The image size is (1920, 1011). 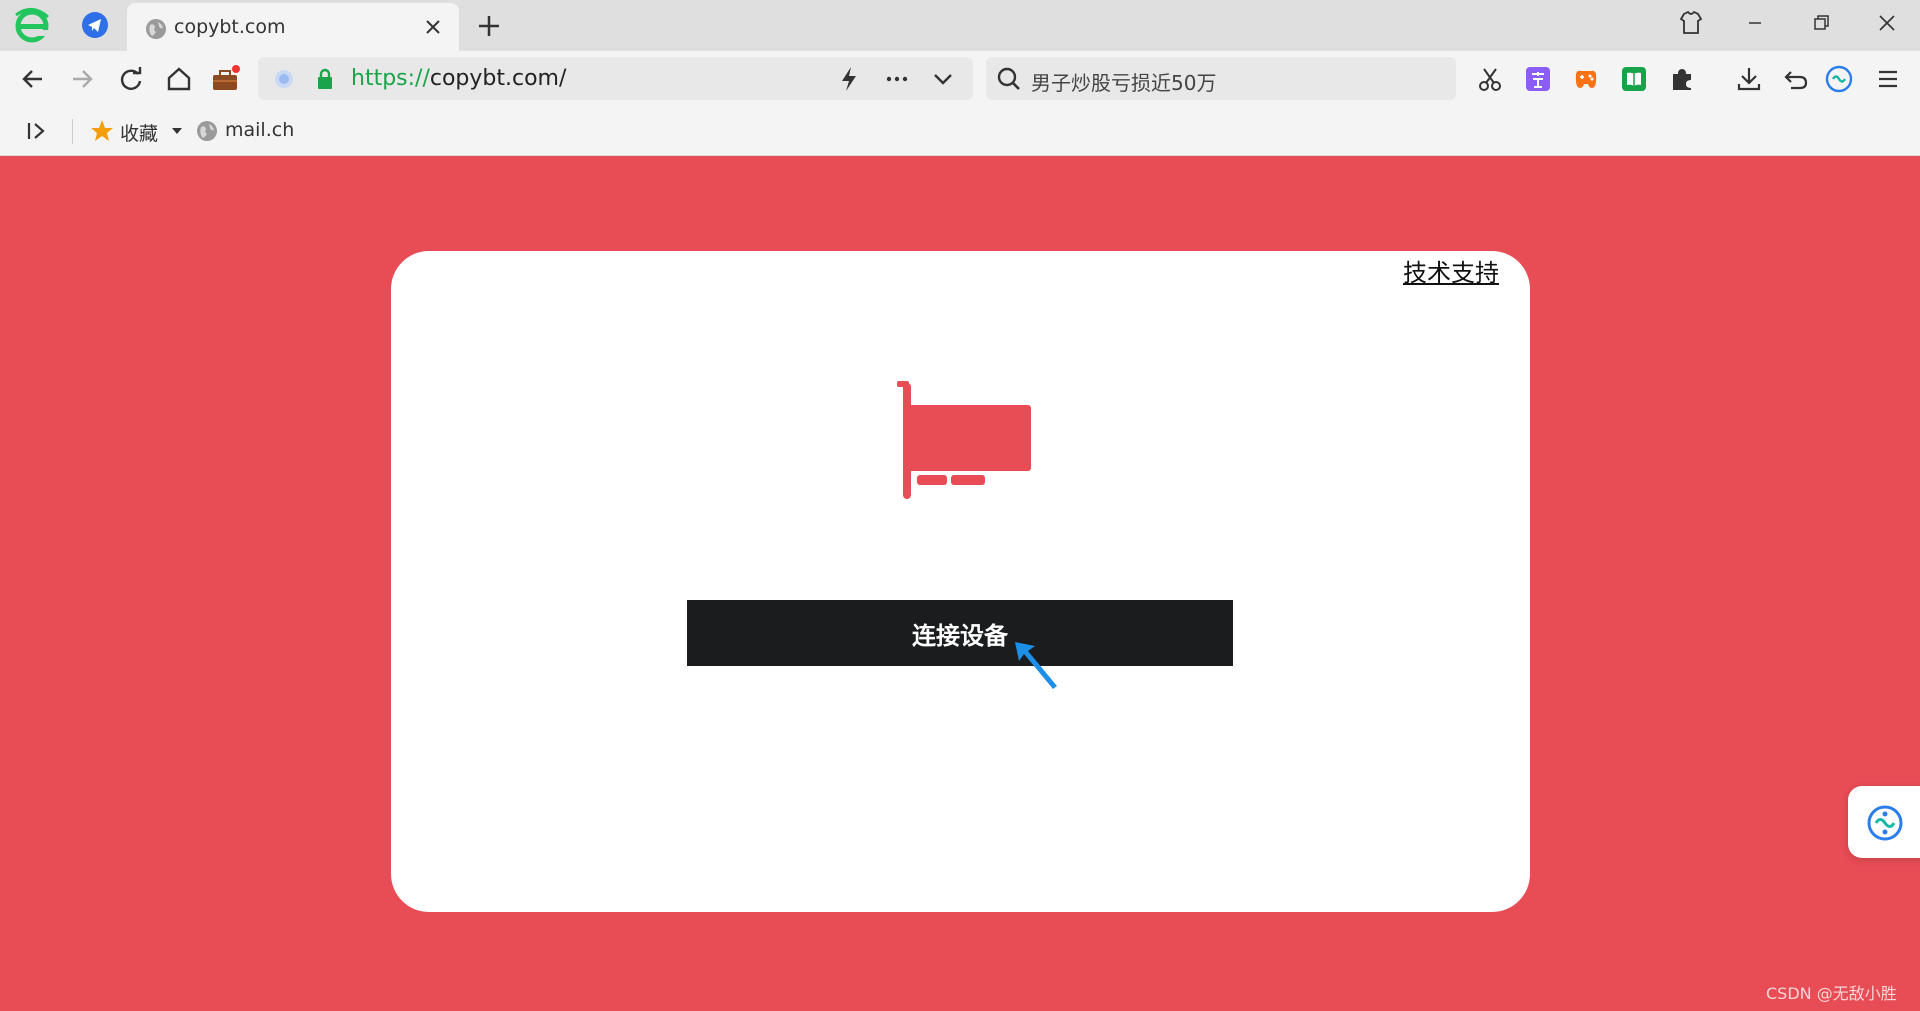 What do you see at coordinates (1451, 270) in the screenshot?
I see `tech-support-link: 技术支持` at bounding box center [1451, 270].